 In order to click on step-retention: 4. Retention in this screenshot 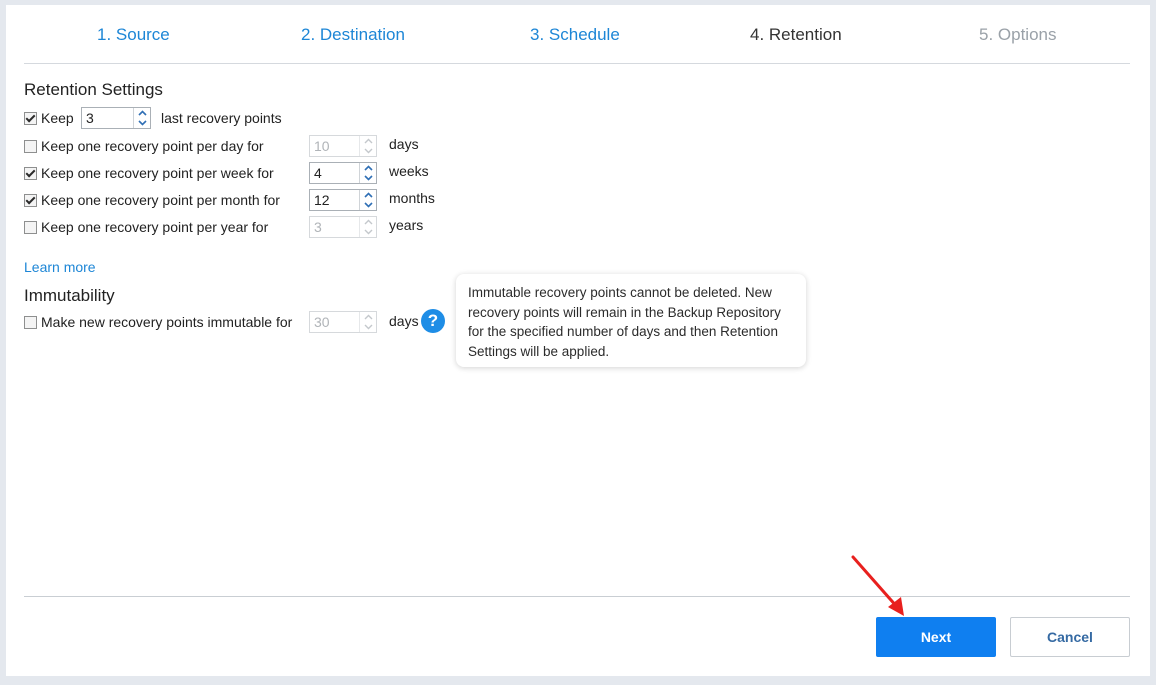, I will do `click(796, 34)`.